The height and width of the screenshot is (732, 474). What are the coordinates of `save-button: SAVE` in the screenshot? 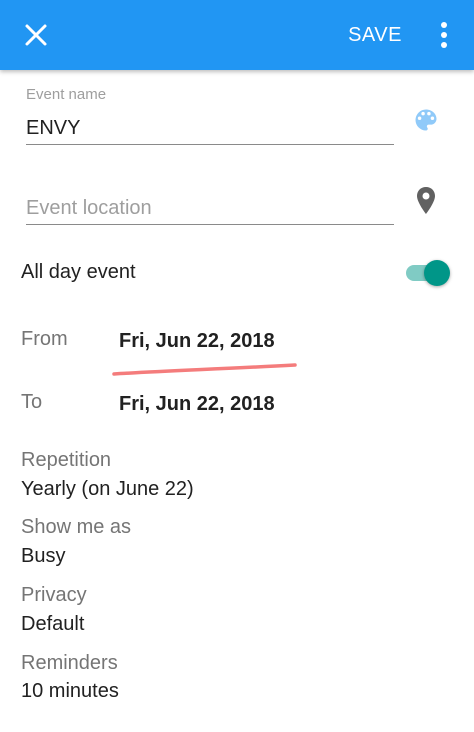 It's located at (375, 35).